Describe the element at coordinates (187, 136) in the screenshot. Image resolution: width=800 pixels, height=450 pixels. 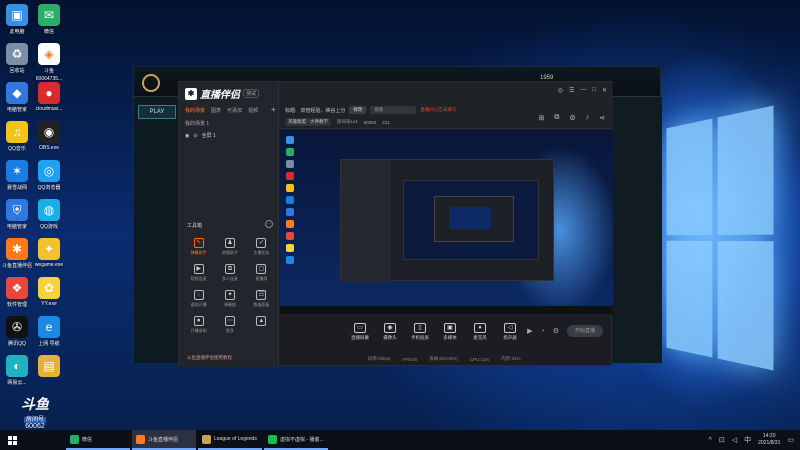
I see `eye-icon: ◉` at that location.